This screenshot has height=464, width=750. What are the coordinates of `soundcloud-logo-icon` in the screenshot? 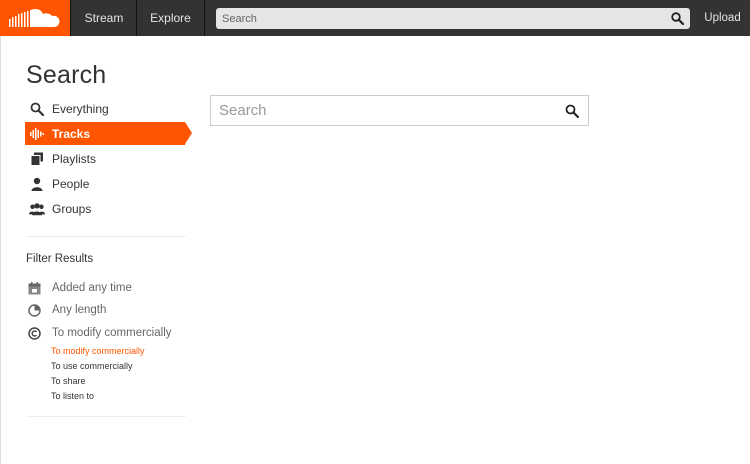 It's located at (34, 18).